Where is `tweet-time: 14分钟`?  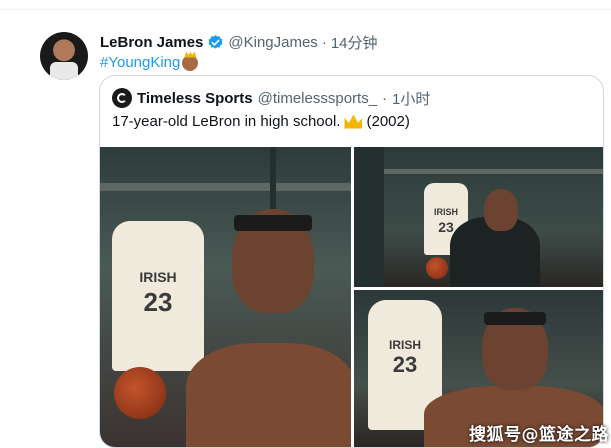
tweet-time: 14分钟 is located at coordinates (354, 42).